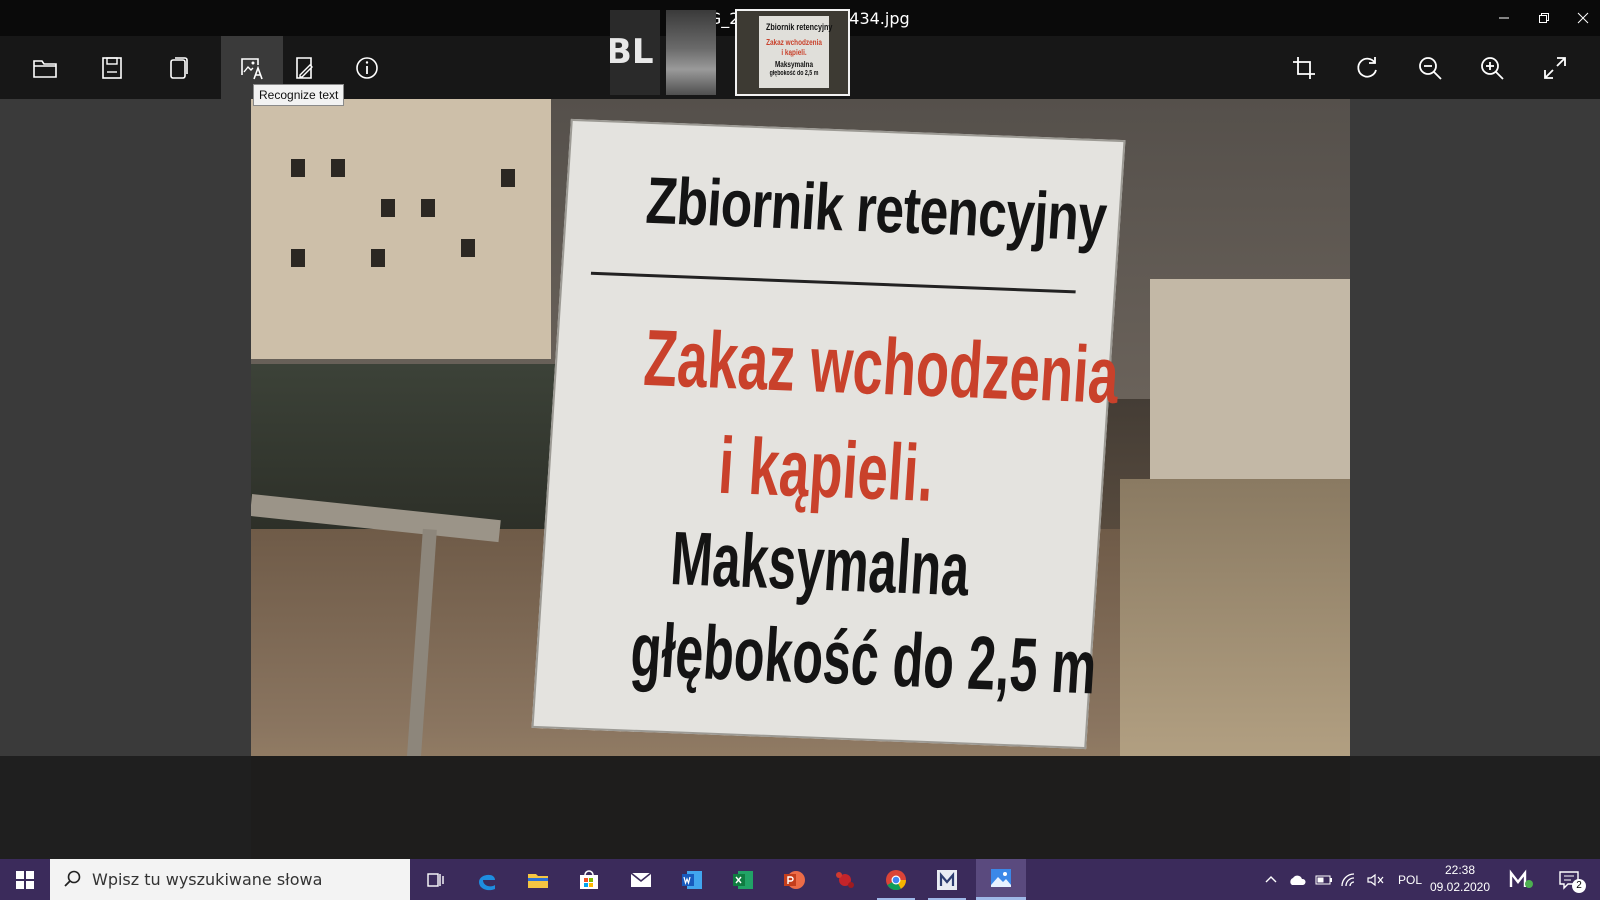 This screenshot has height=900, width=1600. I want to click on chevron-up-icon, so click(1271, 880).